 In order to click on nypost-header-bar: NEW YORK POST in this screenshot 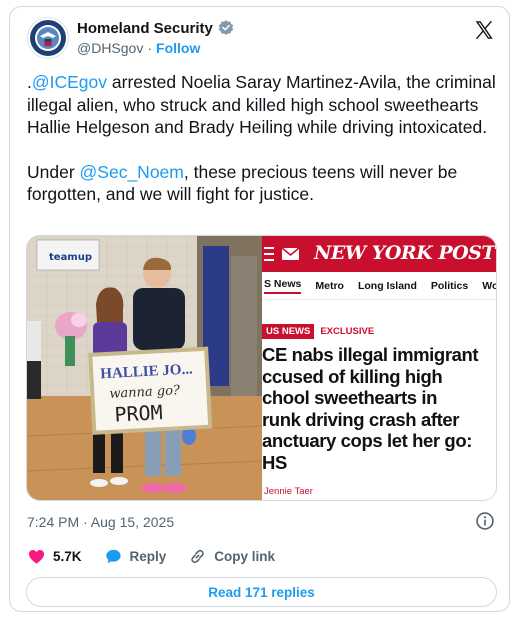, I will do `click(379, 254)`.